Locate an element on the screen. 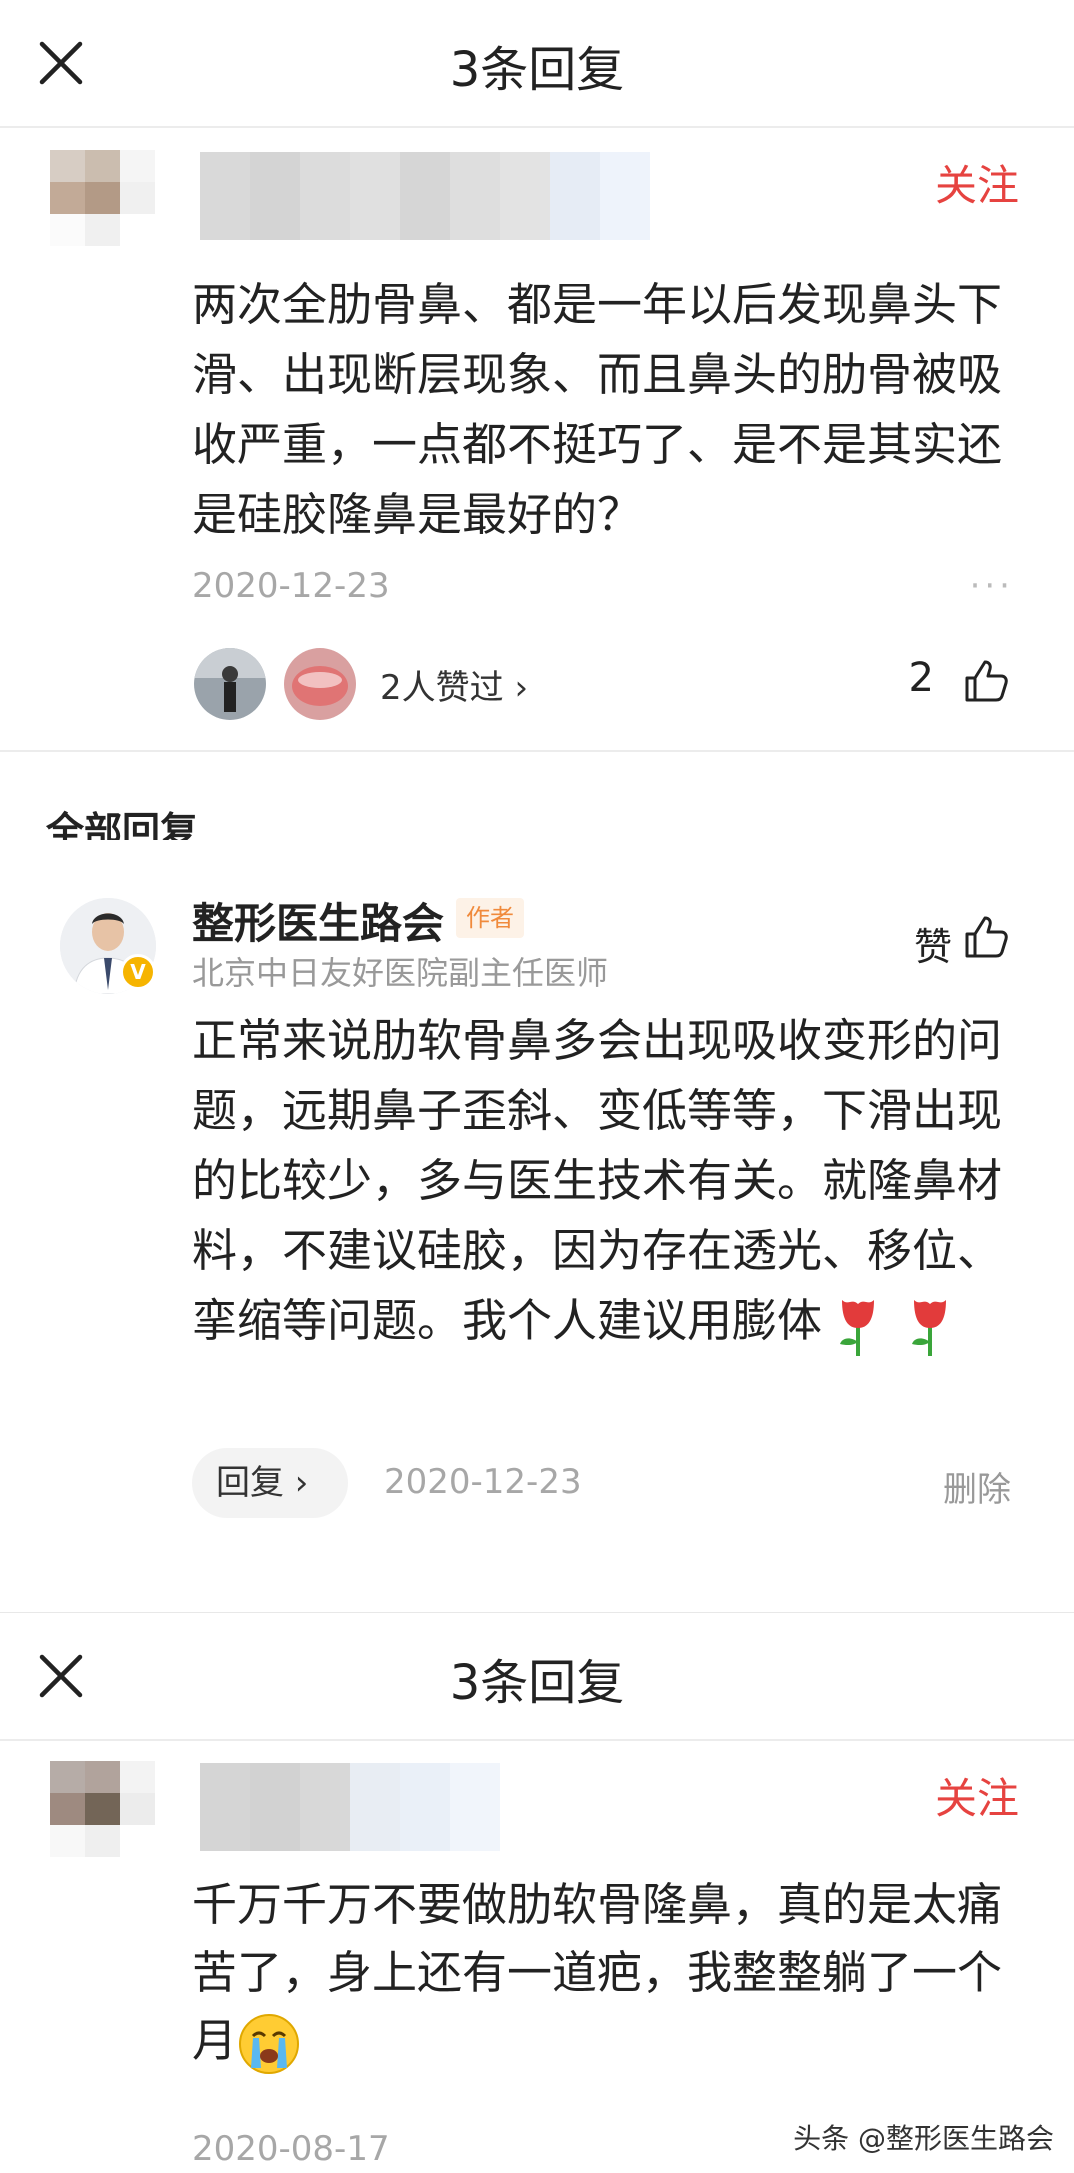  section-title: 全部回复 is located at coordinates (122, 824).